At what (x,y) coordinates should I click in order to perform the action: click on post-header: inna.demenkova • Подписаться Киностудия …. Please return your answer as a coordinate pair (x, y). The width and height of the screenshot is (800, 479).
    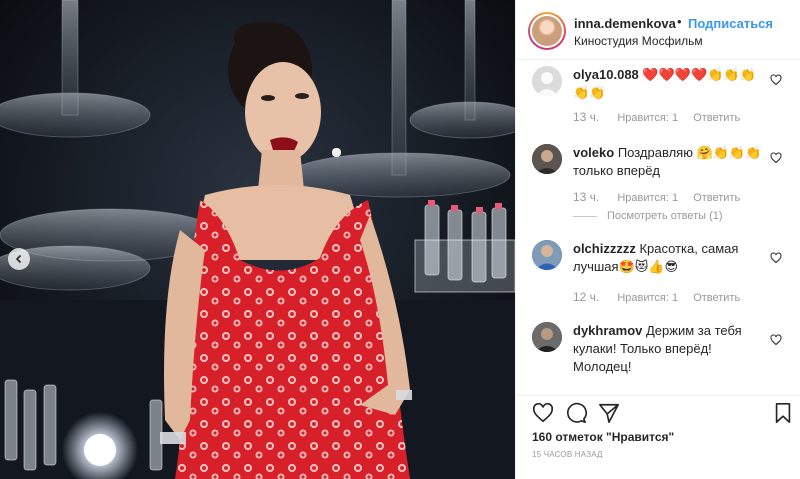
    Looking at the image, I should click on (658, 30).